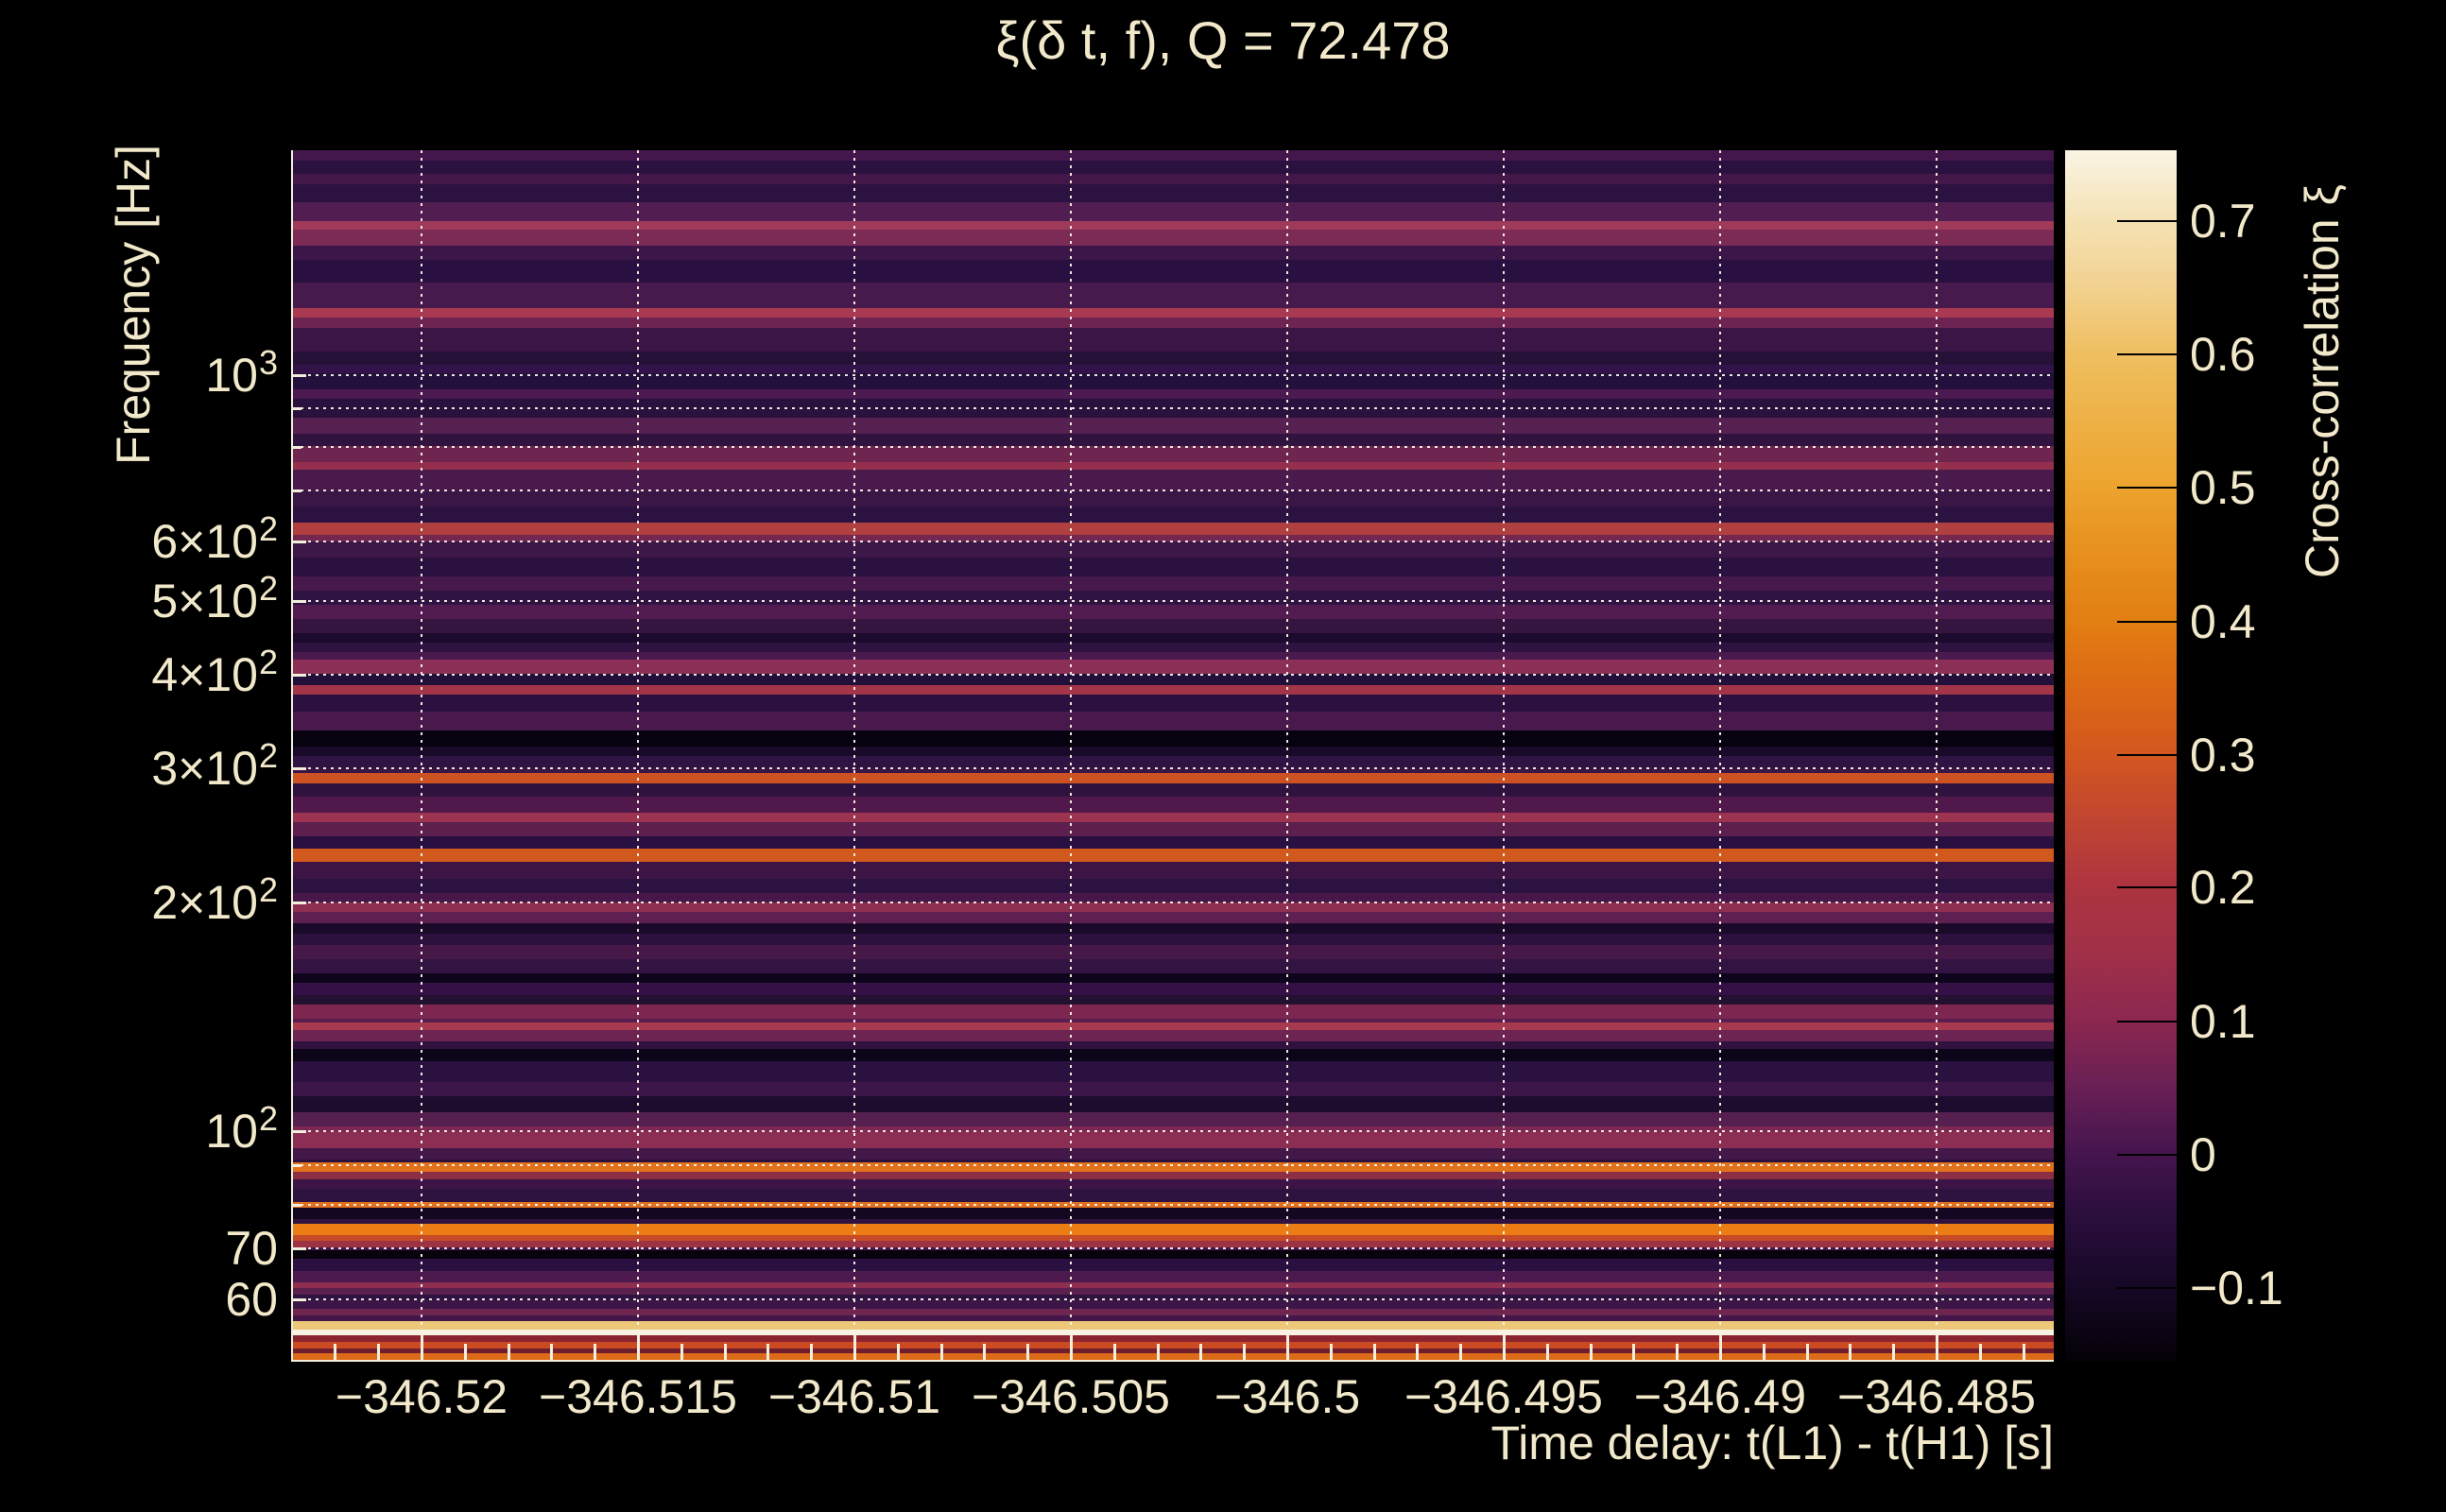  I want to click on colorbar-tick-label: 0.3, so click(2223, 755).